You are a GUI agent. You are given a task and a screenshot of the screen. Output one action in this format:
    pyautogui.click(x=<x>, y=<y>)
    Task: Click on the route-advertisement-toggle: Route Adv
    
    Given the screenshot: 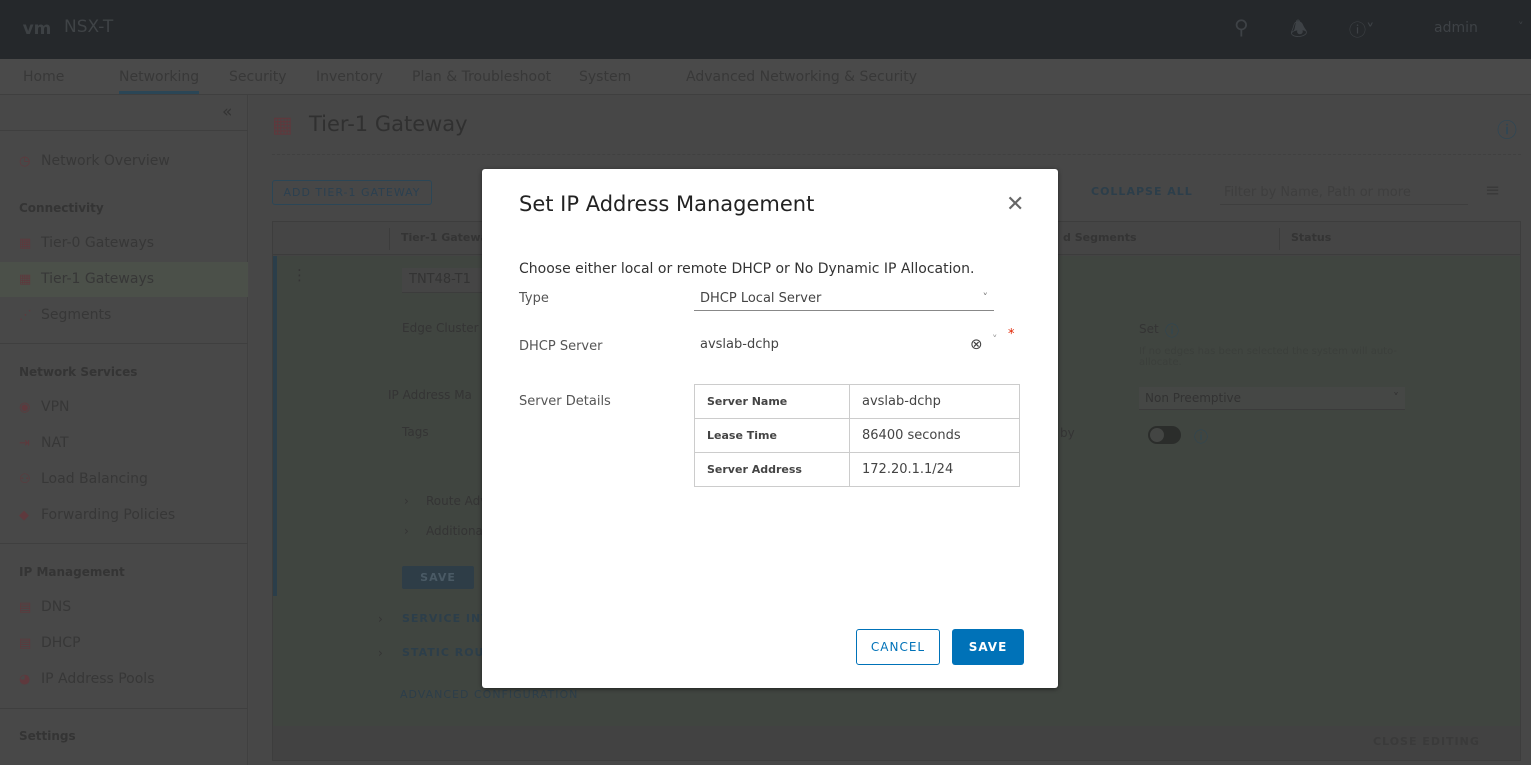 What is the action you would take?
    pyautogui.click(x=456, y=501)
    